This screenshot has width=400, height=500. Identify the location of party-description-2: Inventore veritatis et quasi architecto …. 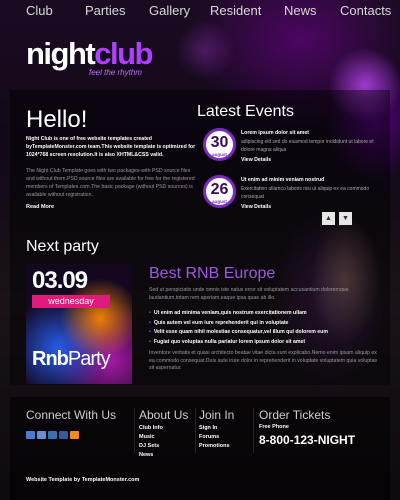
(263, 360).